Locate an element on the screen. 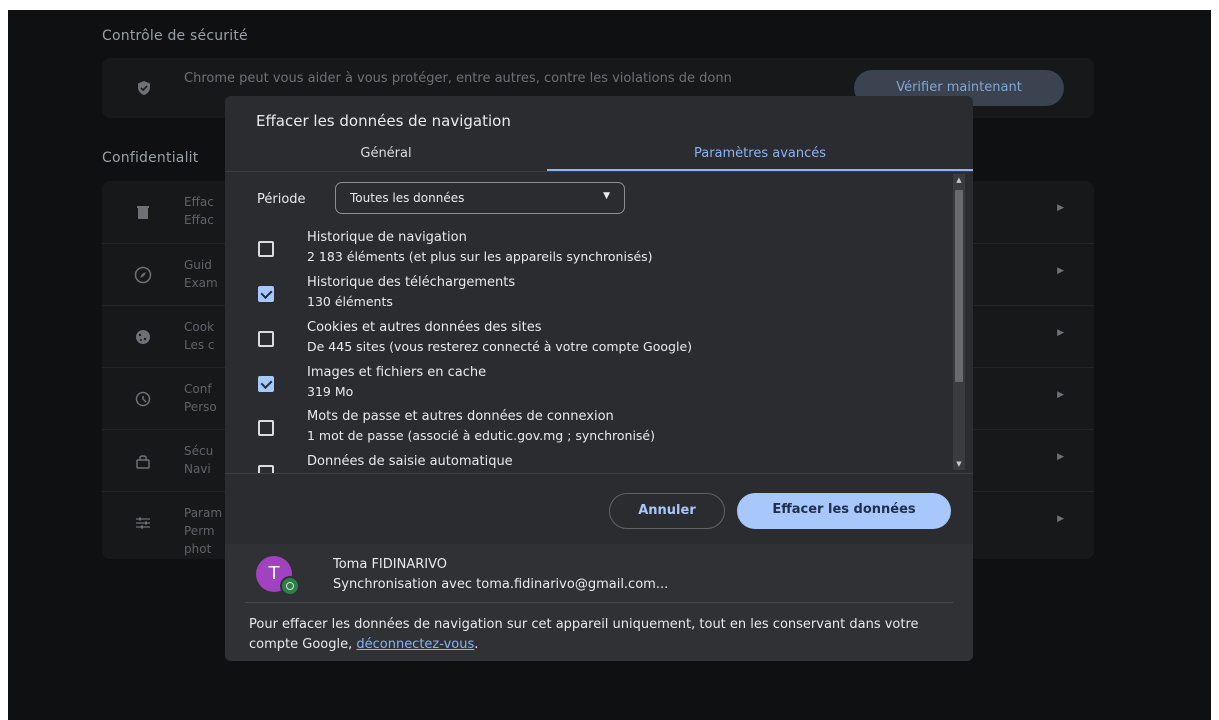 This screenshot has width=1219, height=720. dialog-tabs: Général Paramètres avancés is located at coordinates (599, 157).